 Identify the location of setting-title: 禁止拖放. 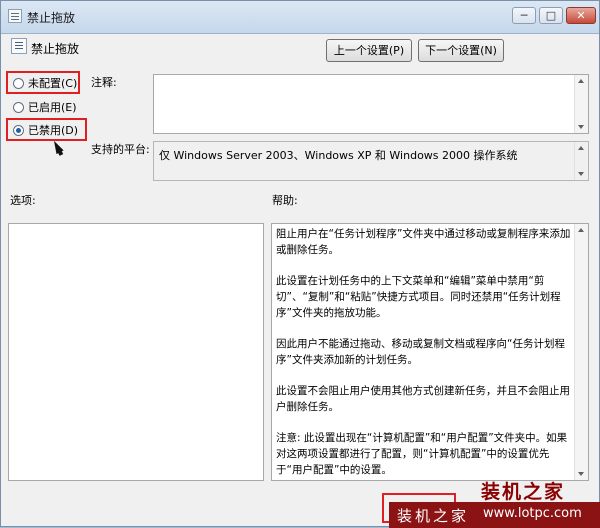
(55, 49).